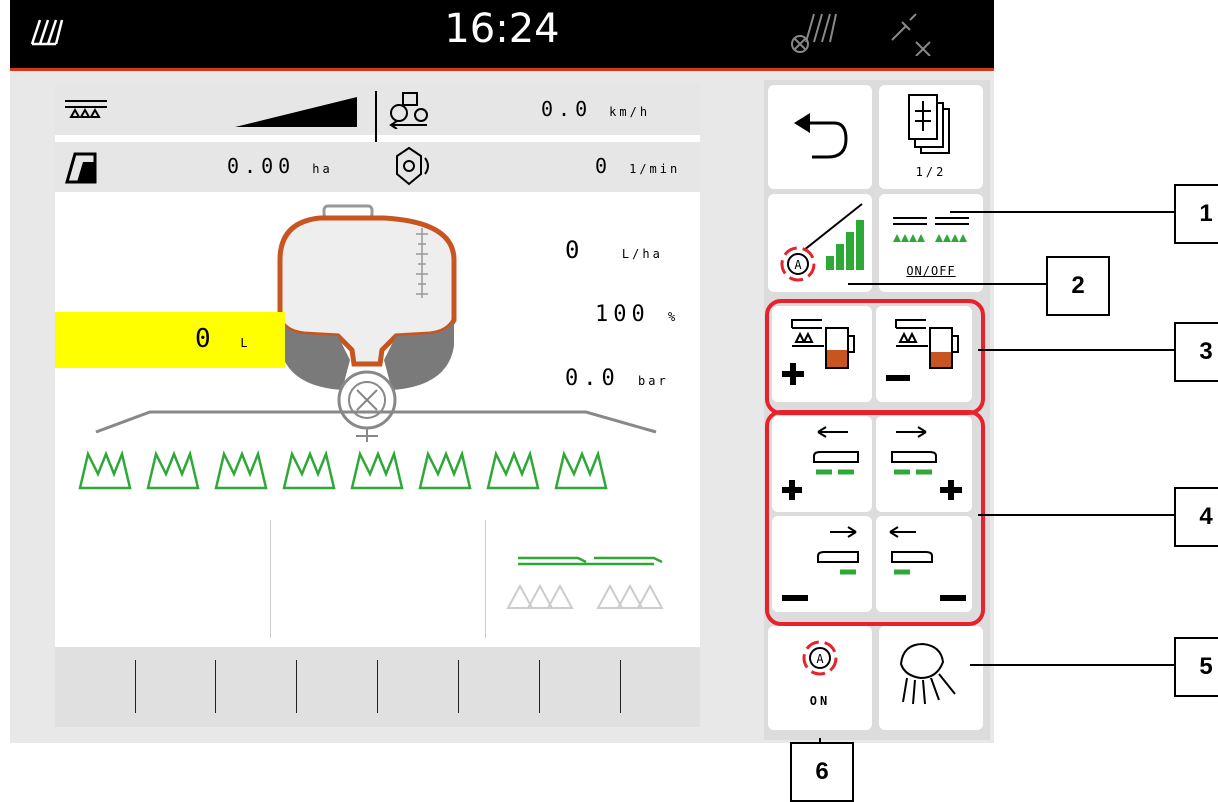  What do you see at coordinates (1078, 286) in the screenshot?
I see `callout-2: 2` at bounding box center [1078, 286].